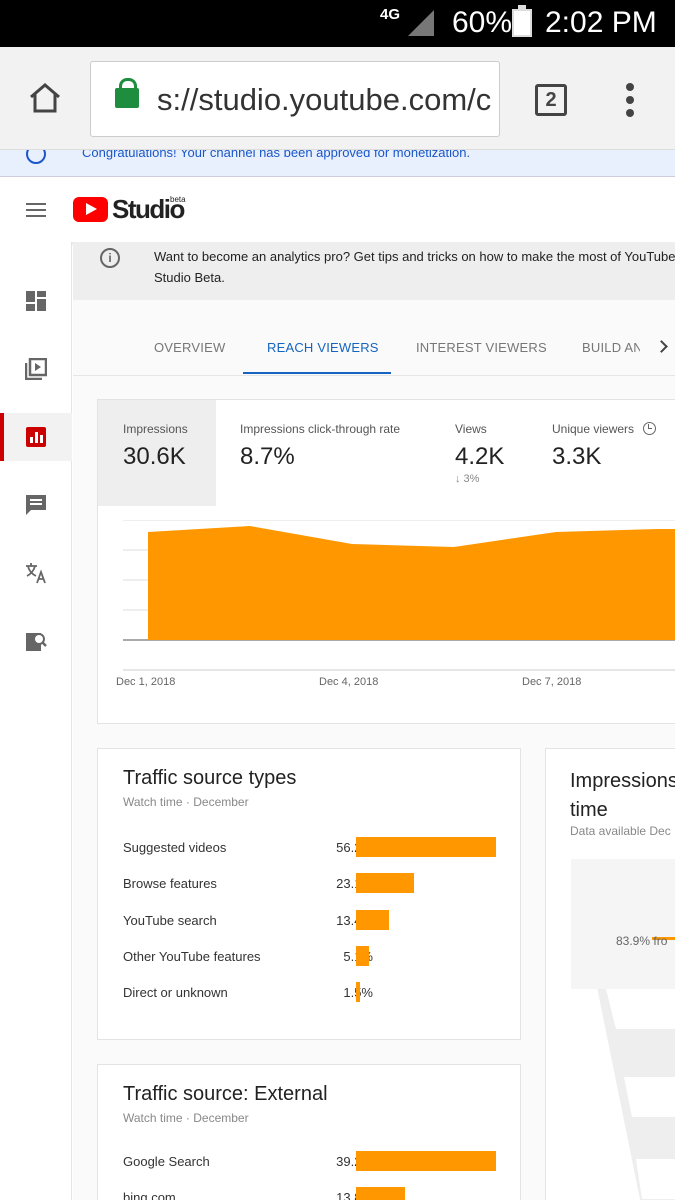  What do you see at coordinates (623, 1029) in the screenshot?
I see `impressions-funnel` at bounding box center [623, 1029].